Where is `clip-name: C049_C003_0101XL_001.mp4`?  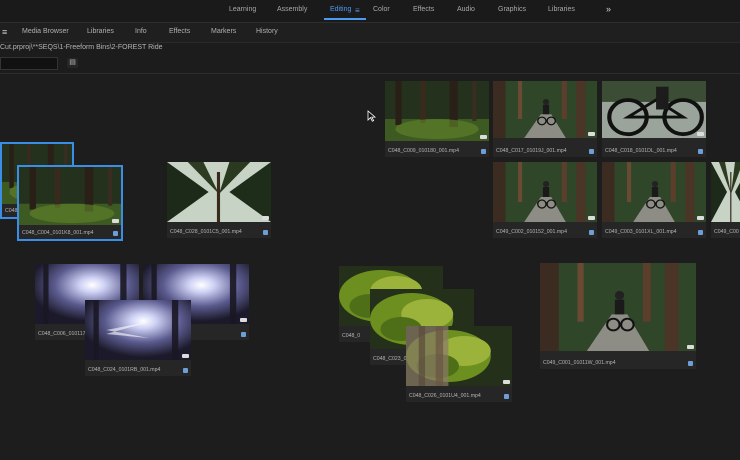
clip-name: C049_C003_0101XL_001.mp4 is located at coordinates (641, 232).